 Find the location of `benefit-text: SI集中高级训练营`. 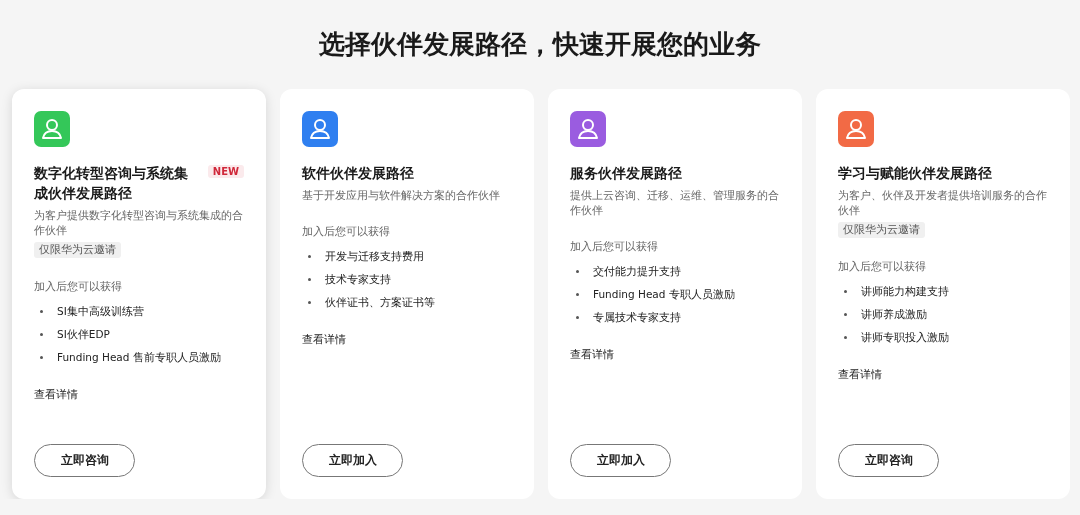

benefit-text: SI集中高级训练营 is located at coordinates (100, 311).